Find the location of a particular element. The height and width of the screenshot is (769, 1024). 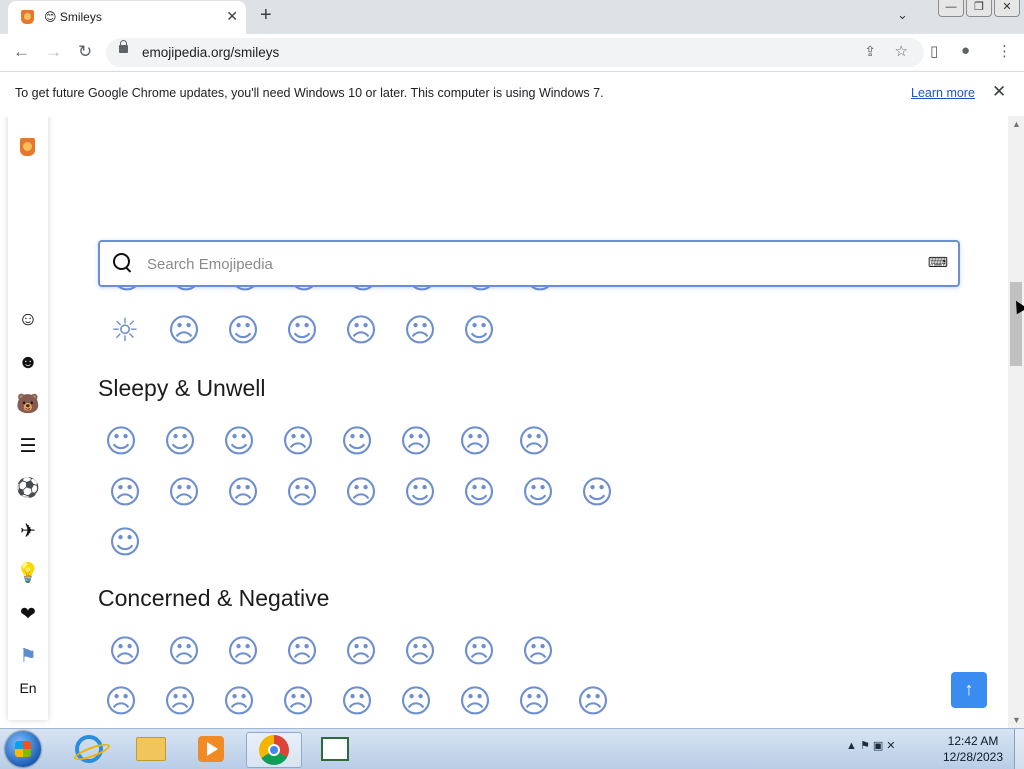

infobar-close-icon: ✕ is located at coordinates (999, 92).